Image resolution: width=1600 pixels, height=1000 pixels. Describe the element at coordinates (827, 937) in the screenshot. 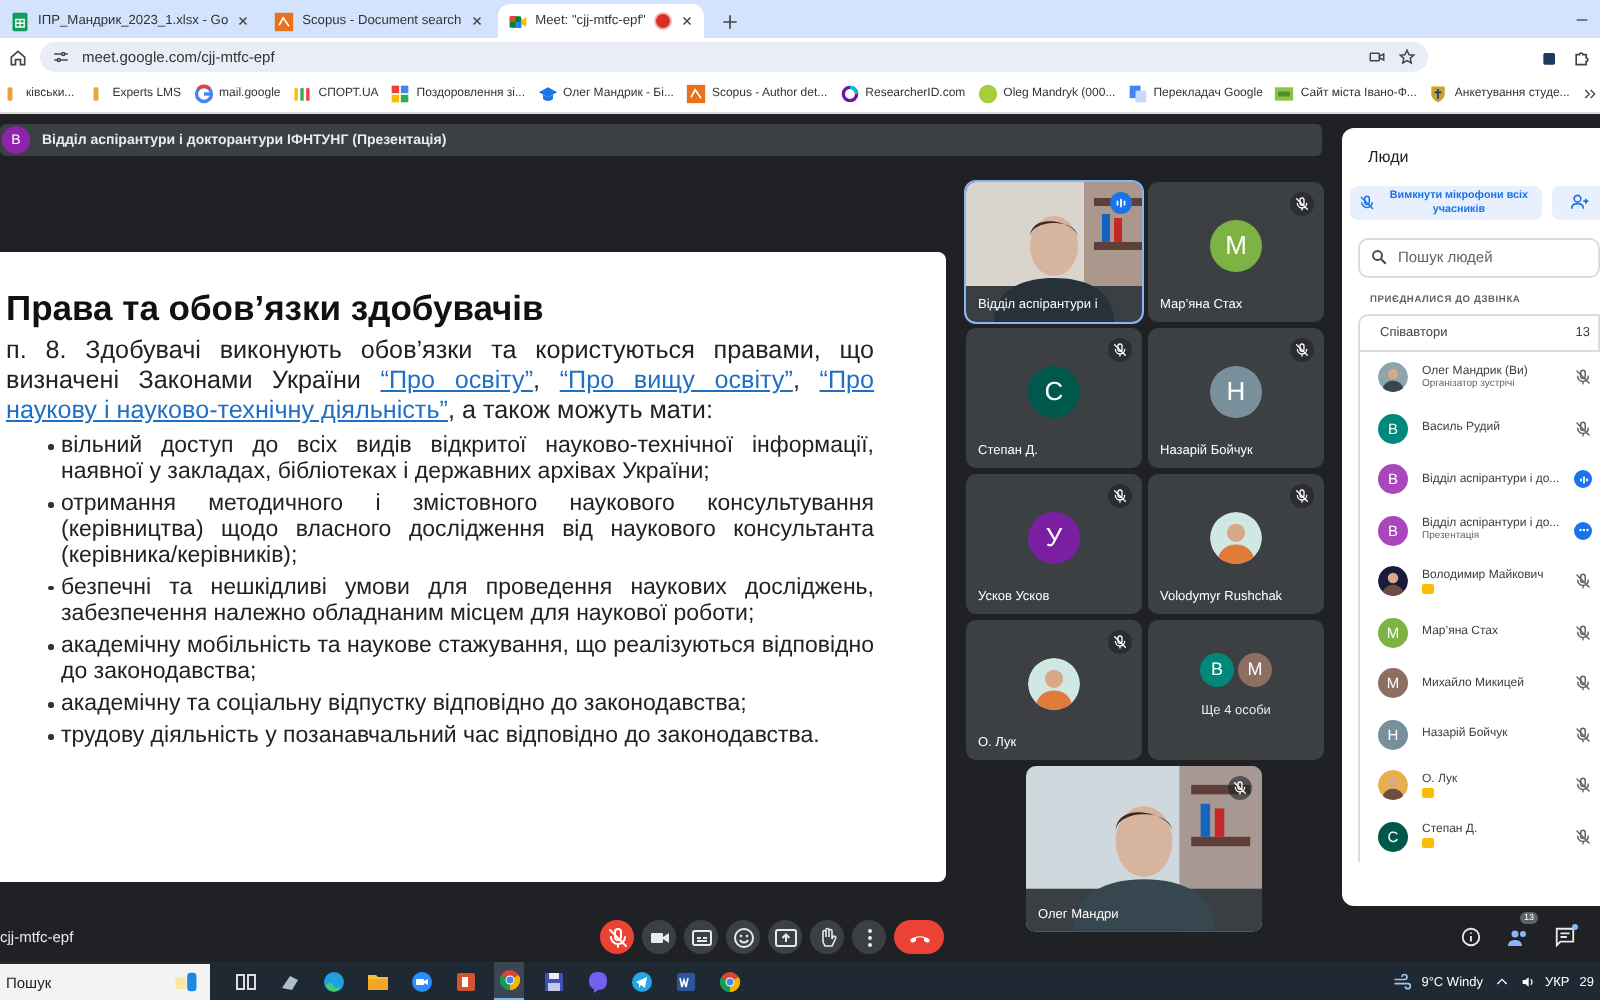

I see `raise-hand-button` at that location.